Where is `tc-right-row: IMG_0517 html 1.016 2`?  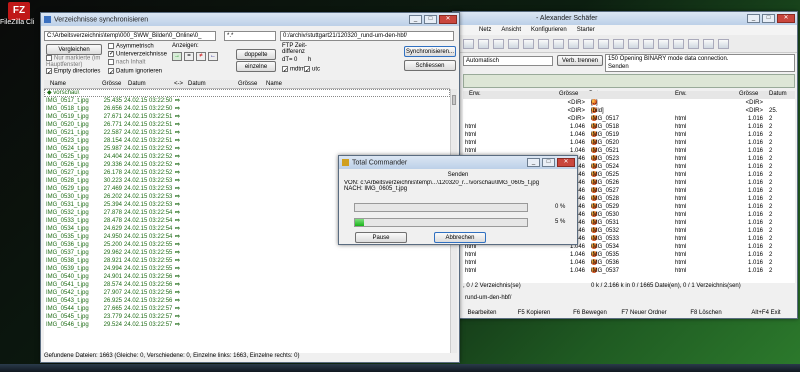
tc-right-row: IMG_0517 html 1.016 2 is located at coordinates (692, 119).